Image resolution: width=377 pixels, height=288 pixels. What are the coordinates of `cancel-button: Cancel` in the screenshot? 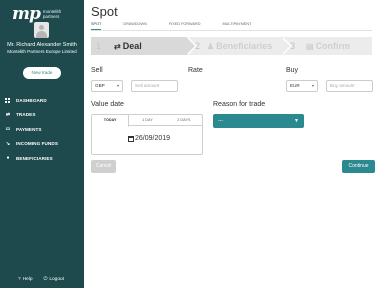 It's located at (103, 166).